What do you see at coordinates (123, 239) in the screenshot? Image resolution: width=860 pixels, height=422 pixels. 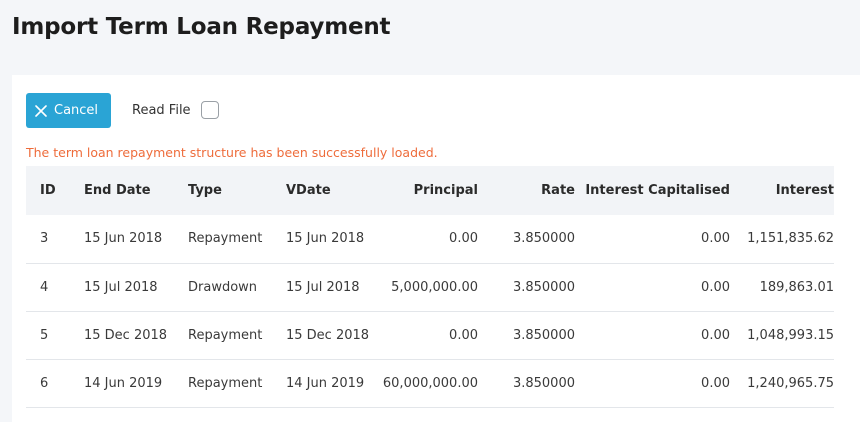 I see `cell-end-date: 15 Jun 2018` at bounding box center [123, 239].